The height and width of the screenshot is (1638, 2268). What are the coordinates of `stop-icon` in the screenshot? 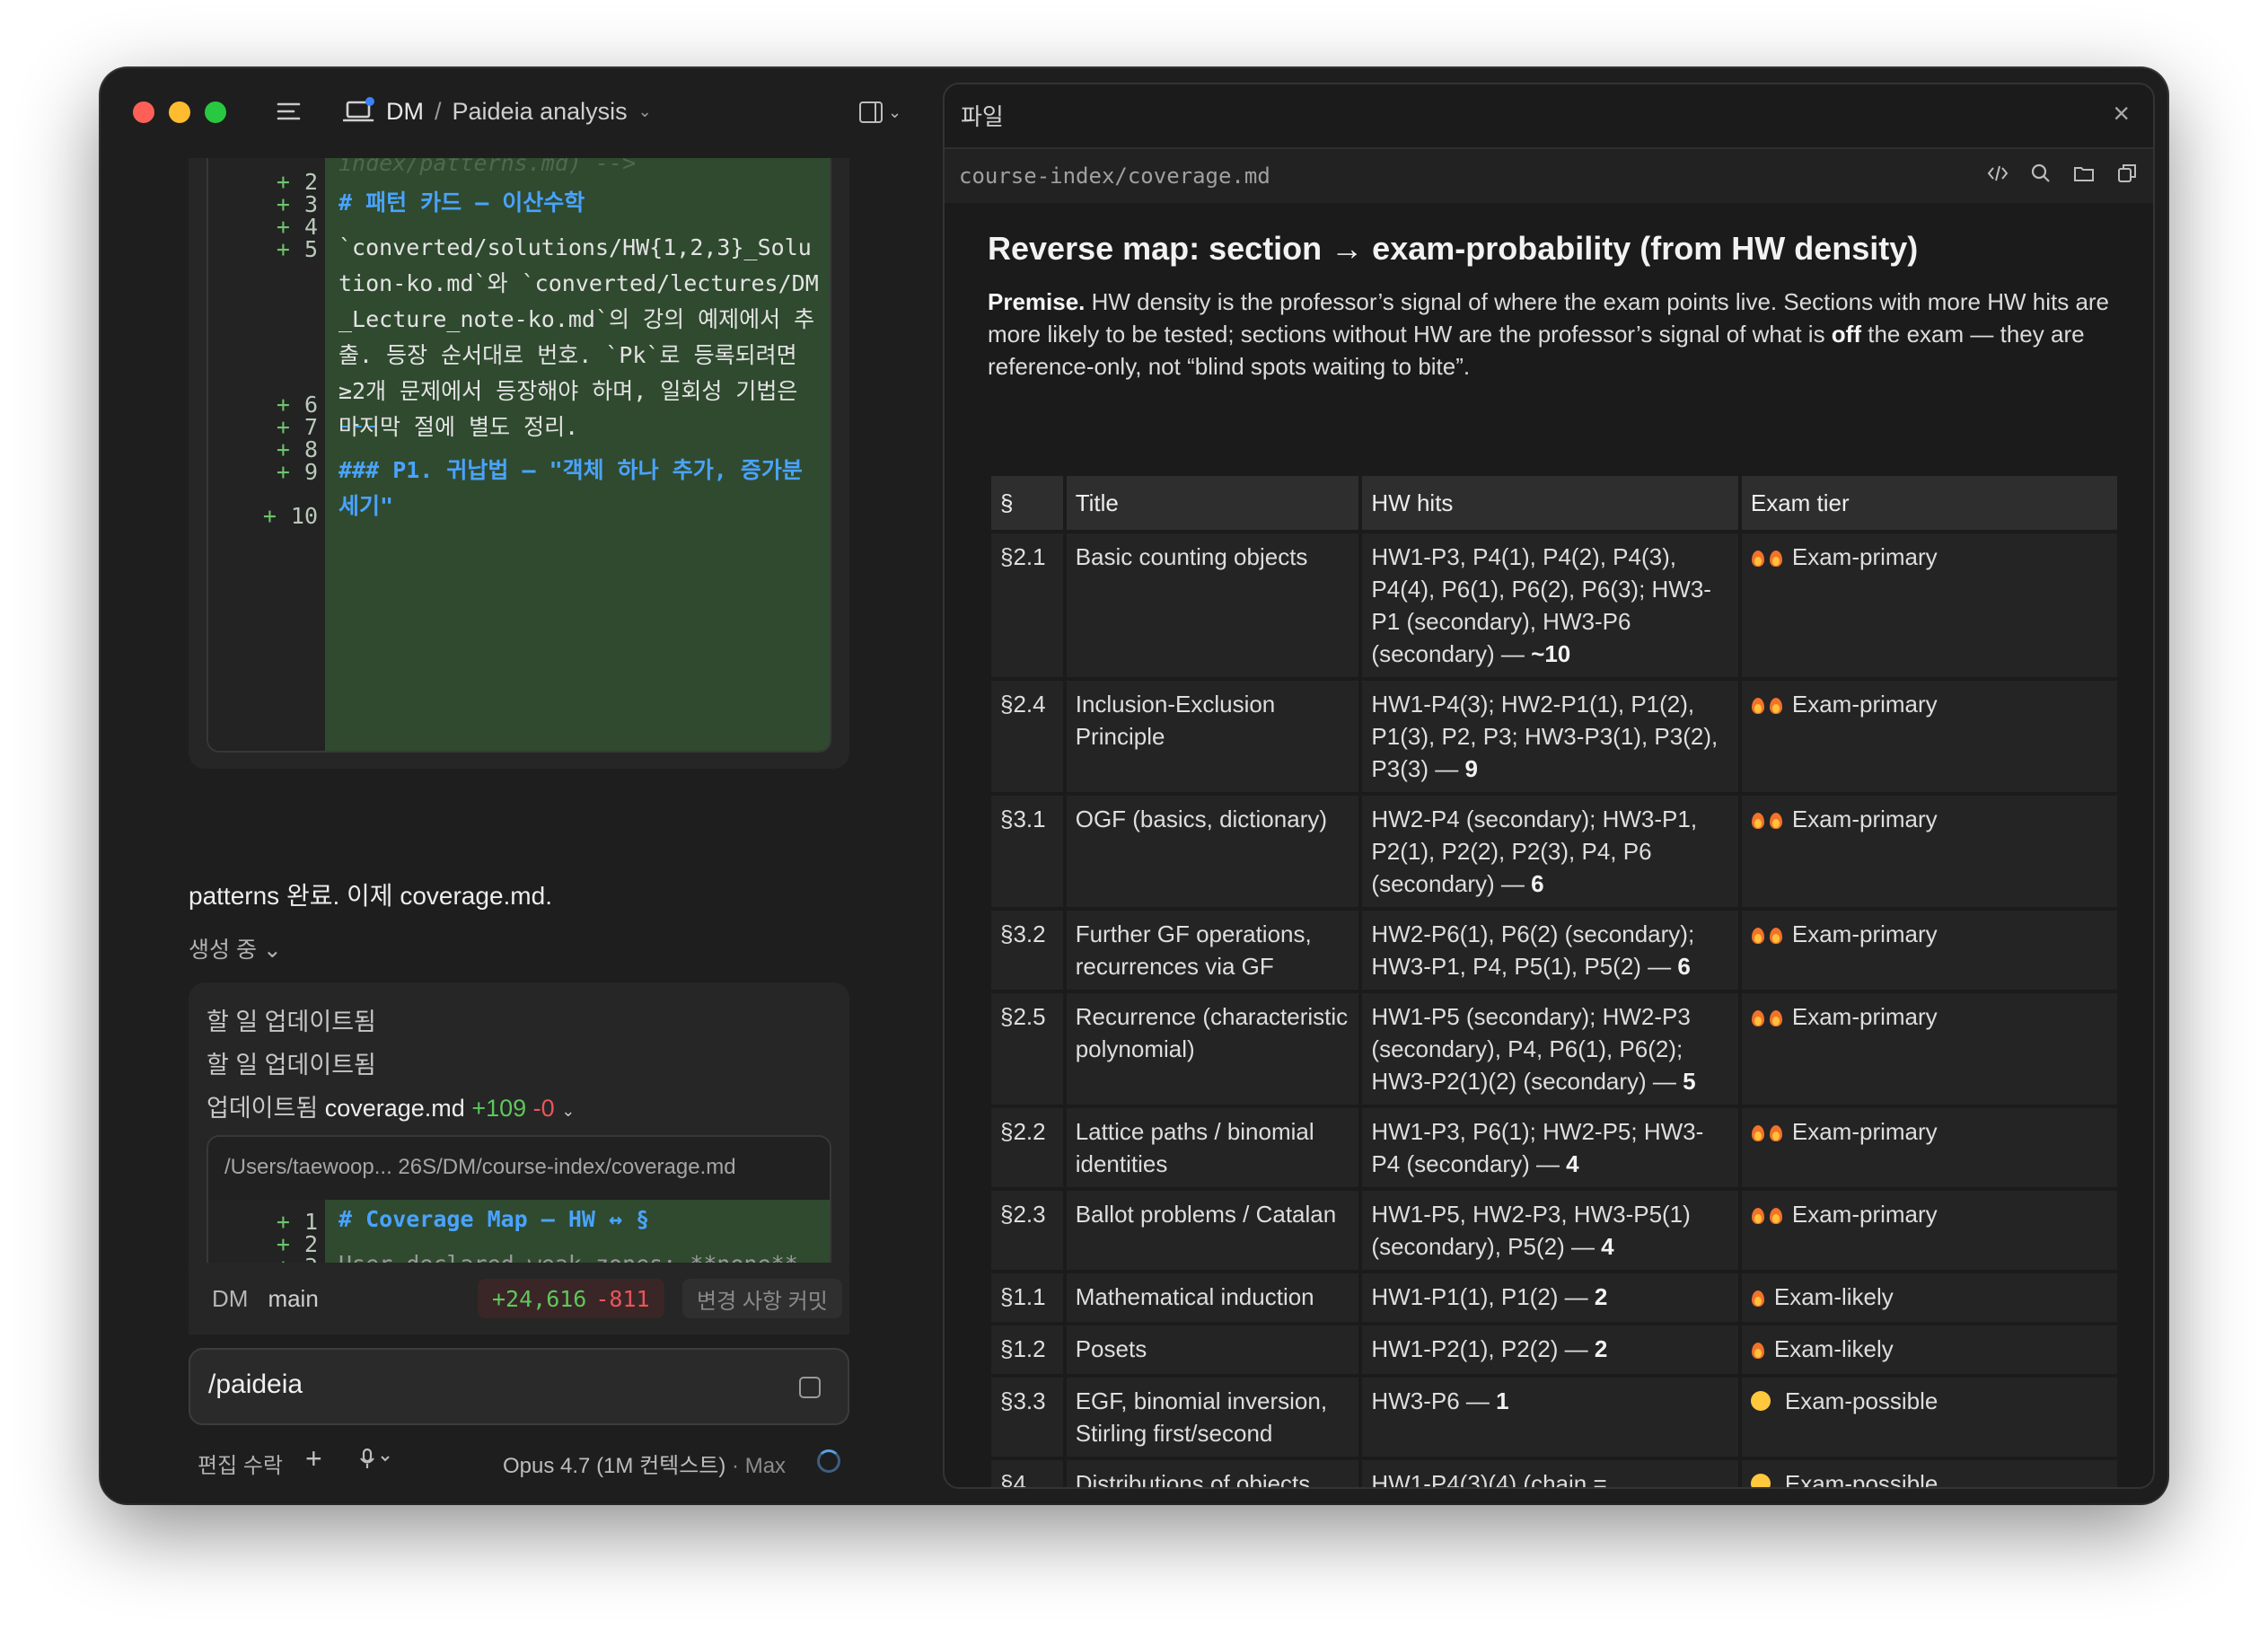 It's located at (810, 1387).